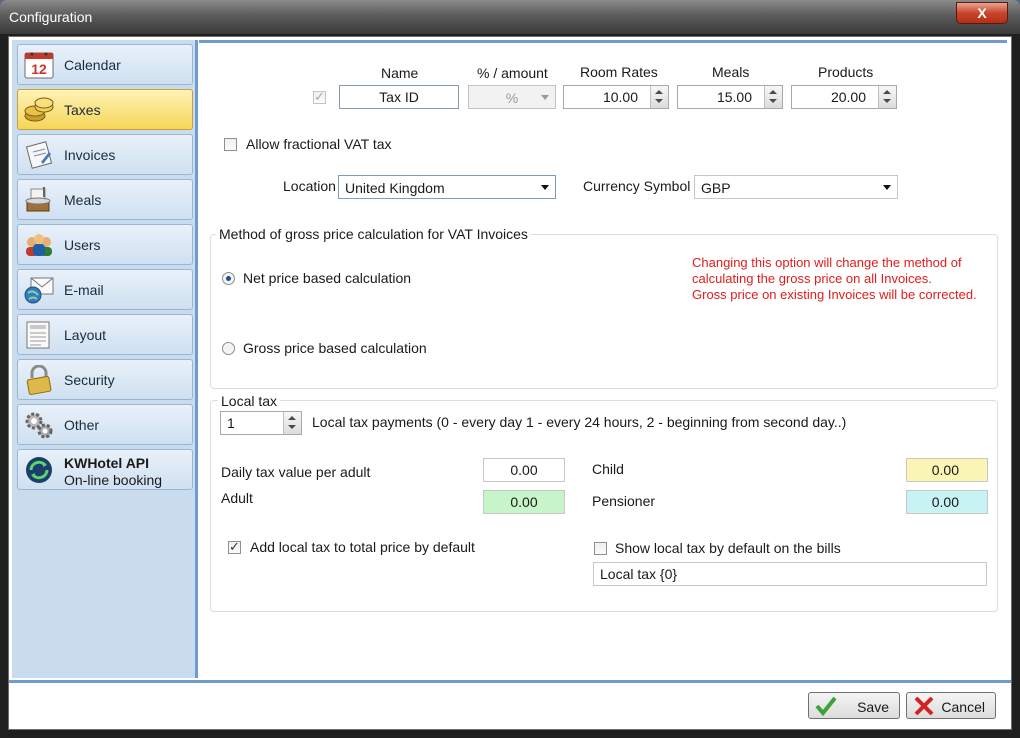 The image size is (1020, 738). Describe the element at coordinates (796, 187) in the screenshot. I see `currency-symbol-select: GBP` at that location.